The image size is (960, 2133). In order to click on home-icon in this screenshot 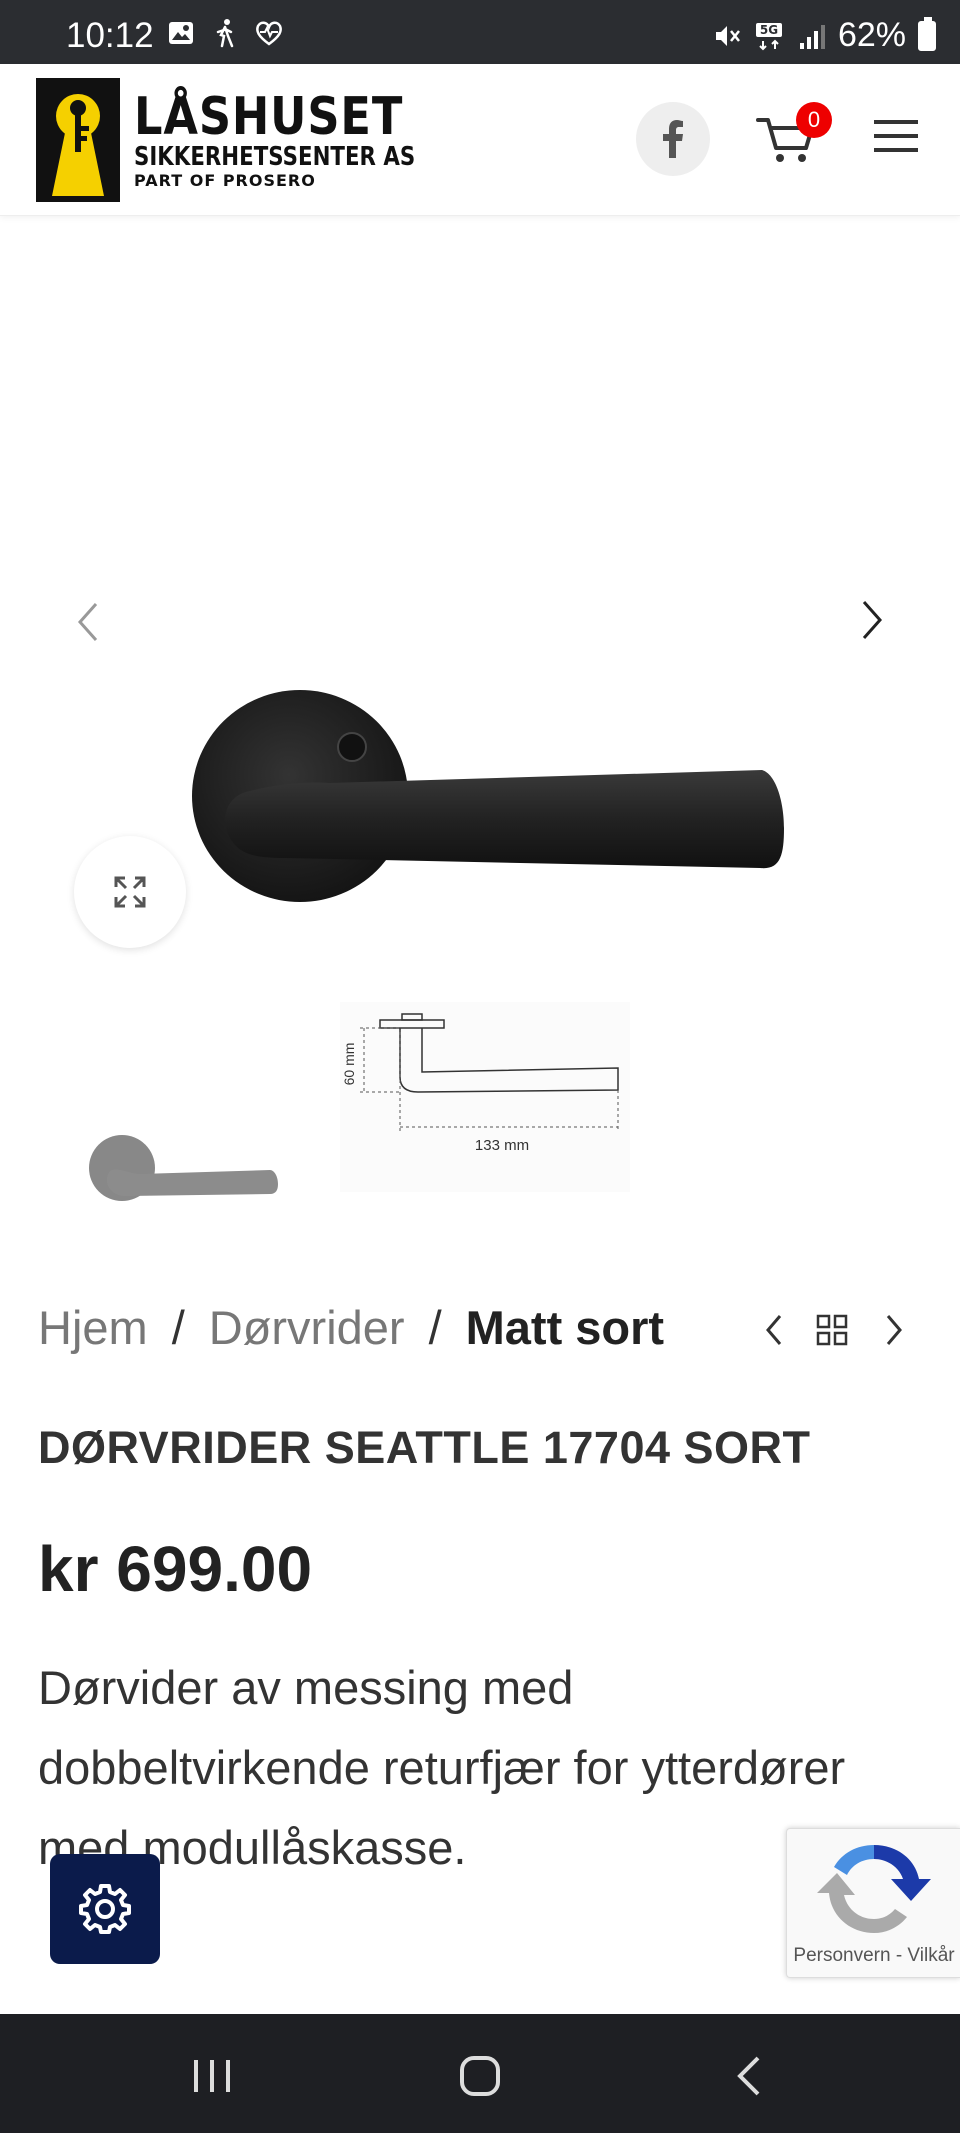, I will do `click(480, 2076)`.